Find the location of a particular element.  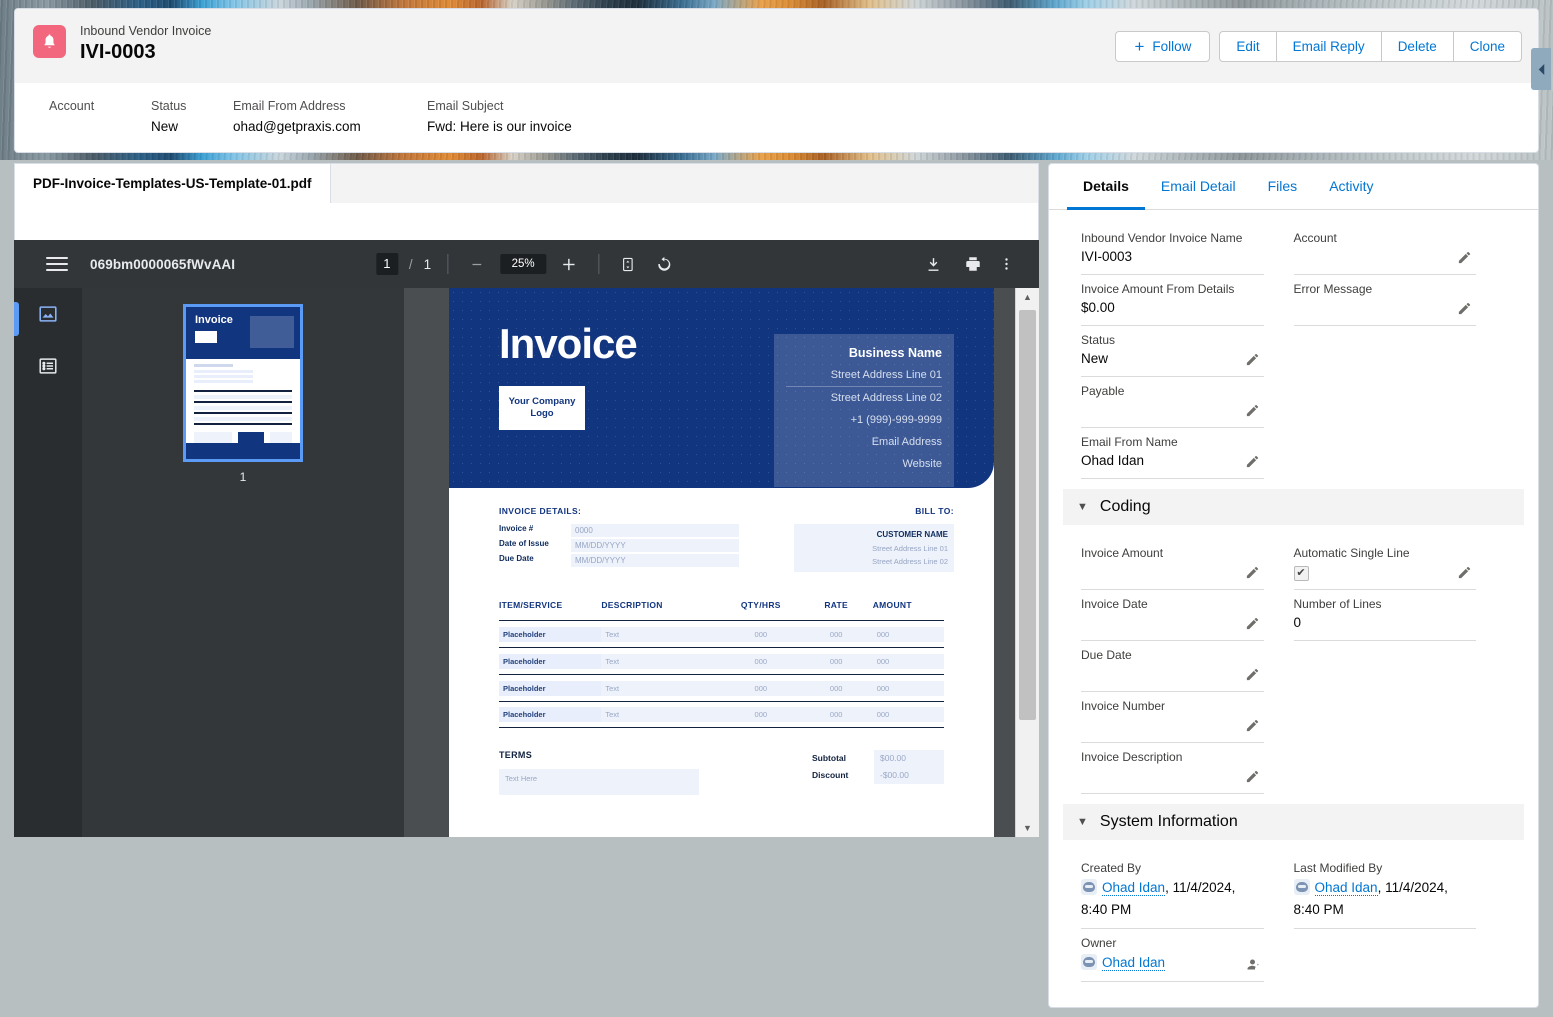

plus-icon is located at coordinates (569, 264).